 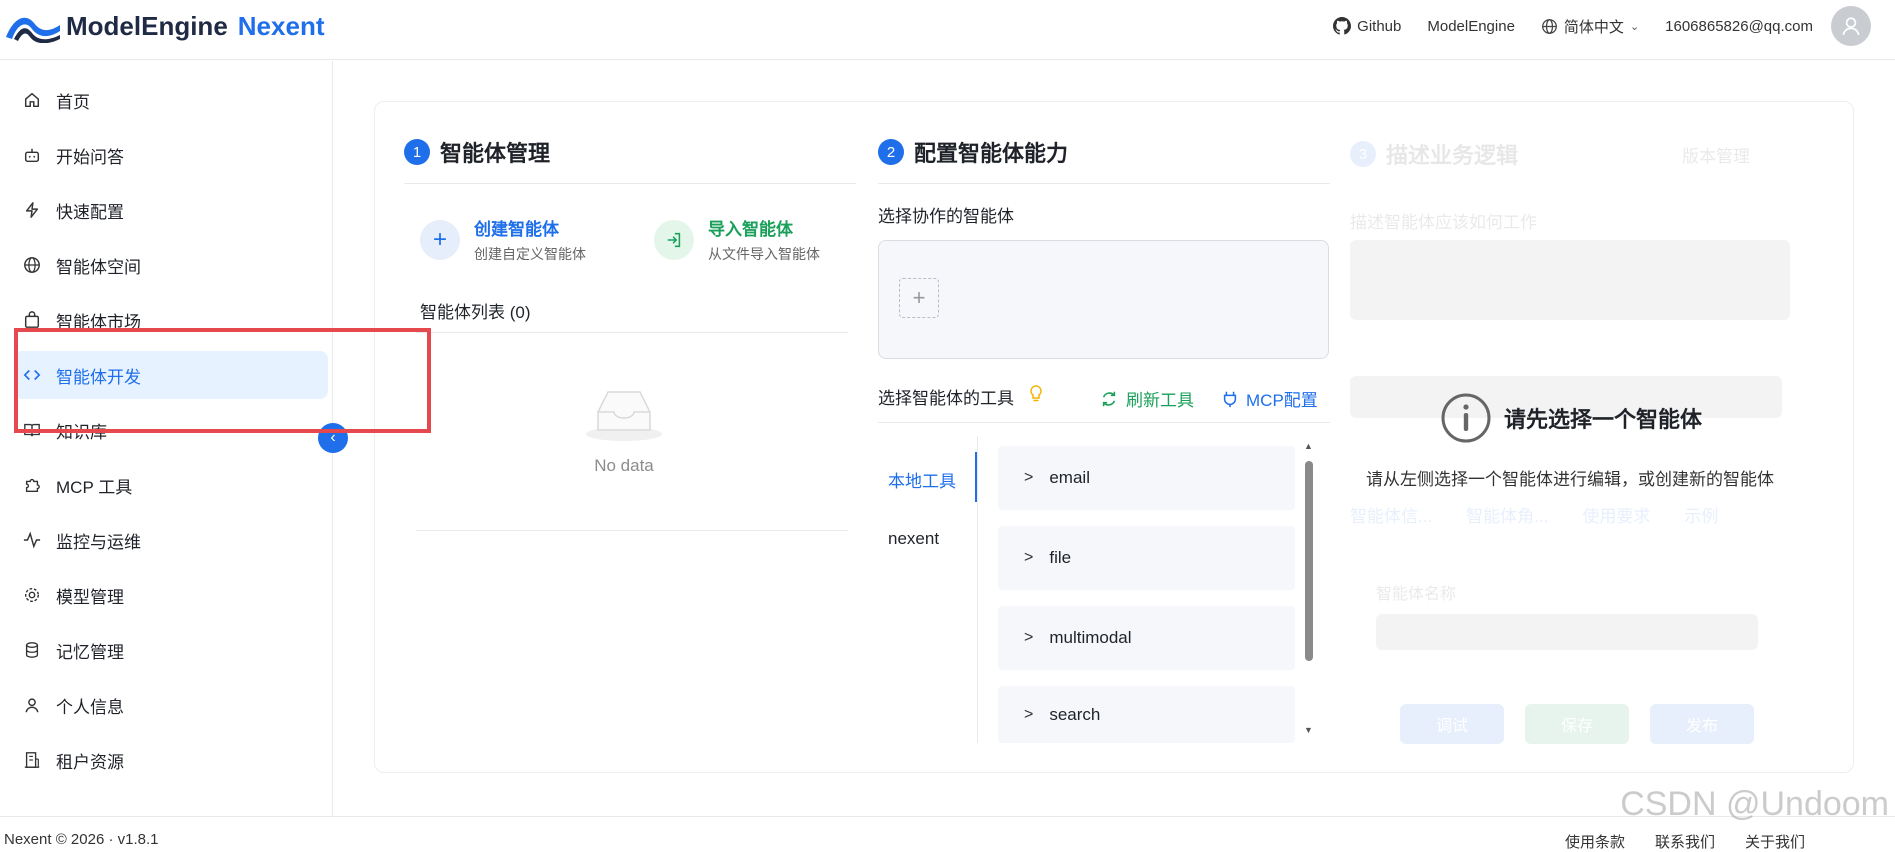 I want to click on contact-link: 联系我们, so click(x=1685, y=841).